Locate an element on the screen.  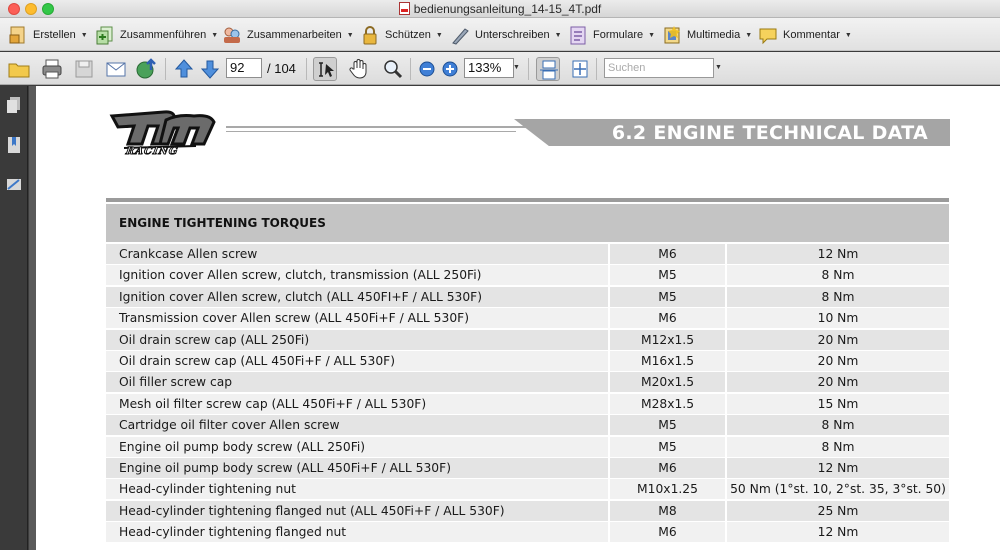
tm-racing-logo: RACING is located at coordinates (164, 136).